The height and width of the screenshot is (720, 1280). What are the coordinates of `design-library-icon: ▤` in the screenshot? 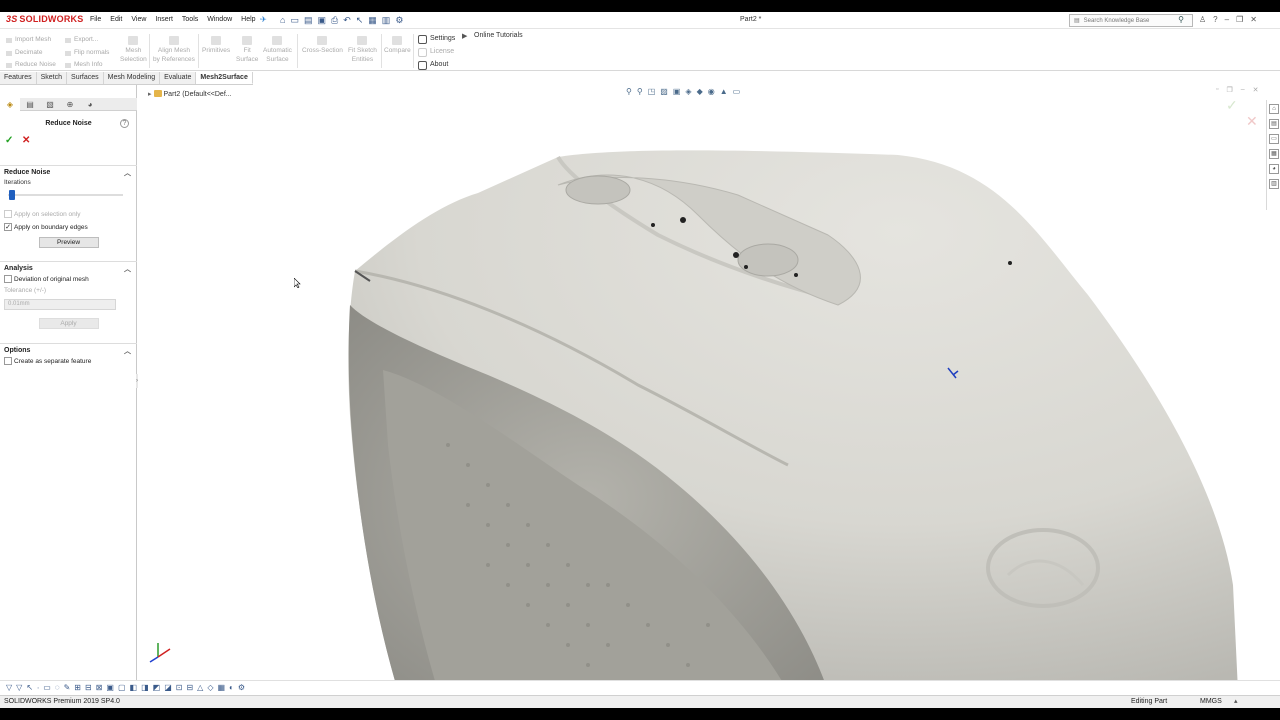 It's located at (1274, 124).